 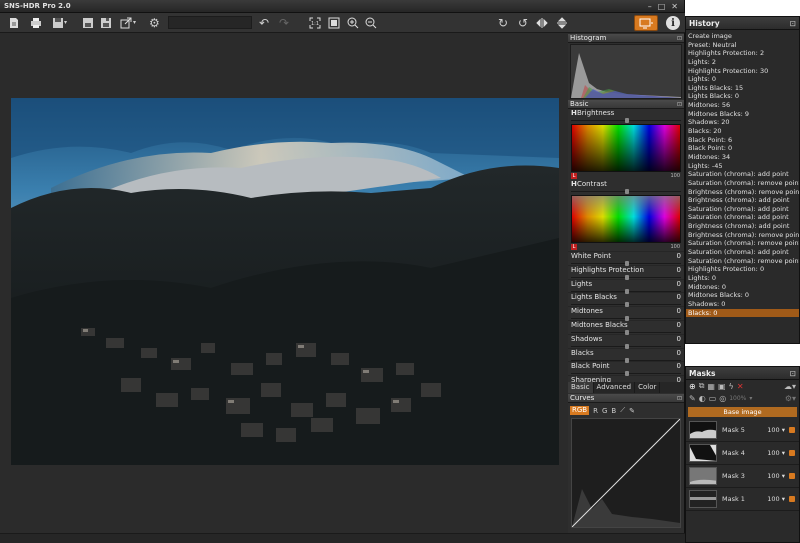 What do you see at coordinates (613, 411) in the screenshot?
I see `channel-b: B` at bounding box center [613, 411].